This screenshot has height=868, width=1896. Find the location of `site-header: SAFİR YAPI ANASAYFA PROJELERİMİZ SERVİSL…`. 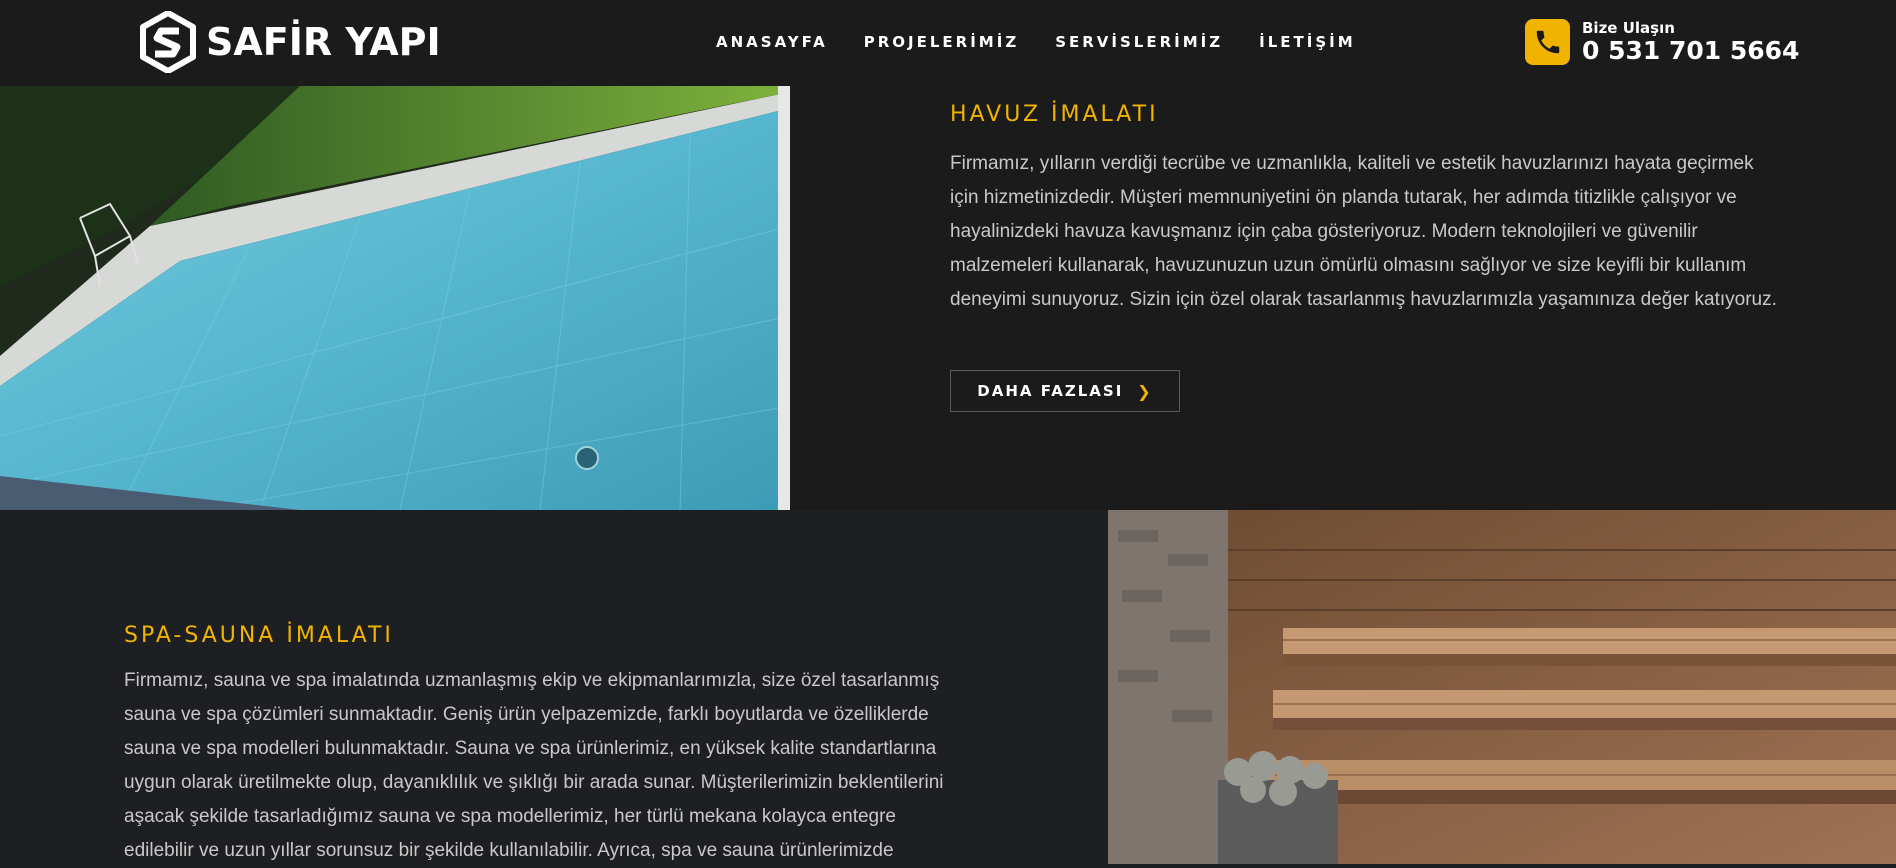

site-header: SAFİR YAPI ANASAYFA PROJELERİMİZ SERVİSL… is located at coordinates (948, 43).